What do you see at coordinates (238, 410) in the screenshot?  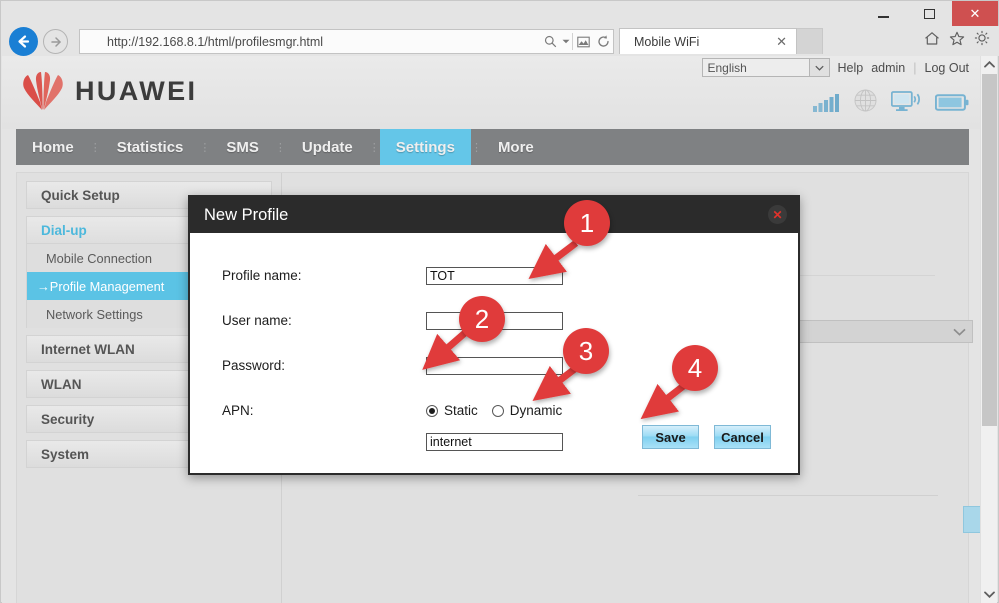 I see `apn-label: APN:` at bounding box center [238, 410].